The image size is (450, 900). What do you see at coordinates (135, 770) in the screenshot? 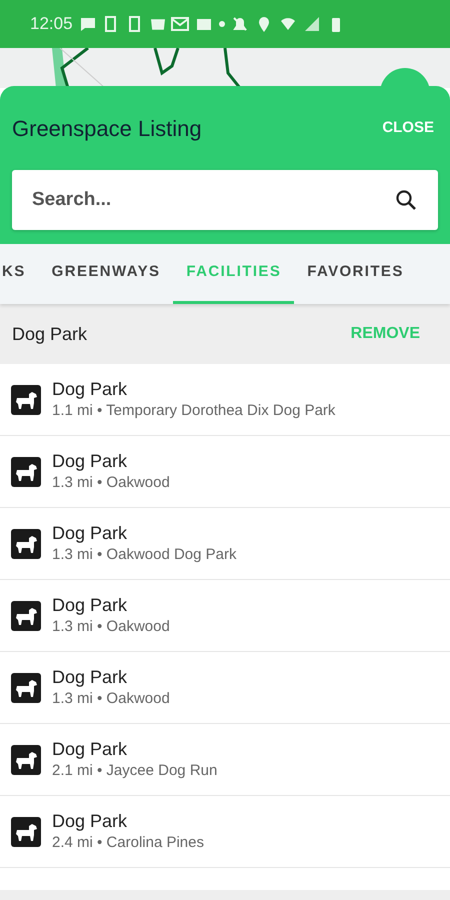
I see `item-subtitle: 2.1 mi • Jaycee Dog Run` at bounding box center [135, 770].